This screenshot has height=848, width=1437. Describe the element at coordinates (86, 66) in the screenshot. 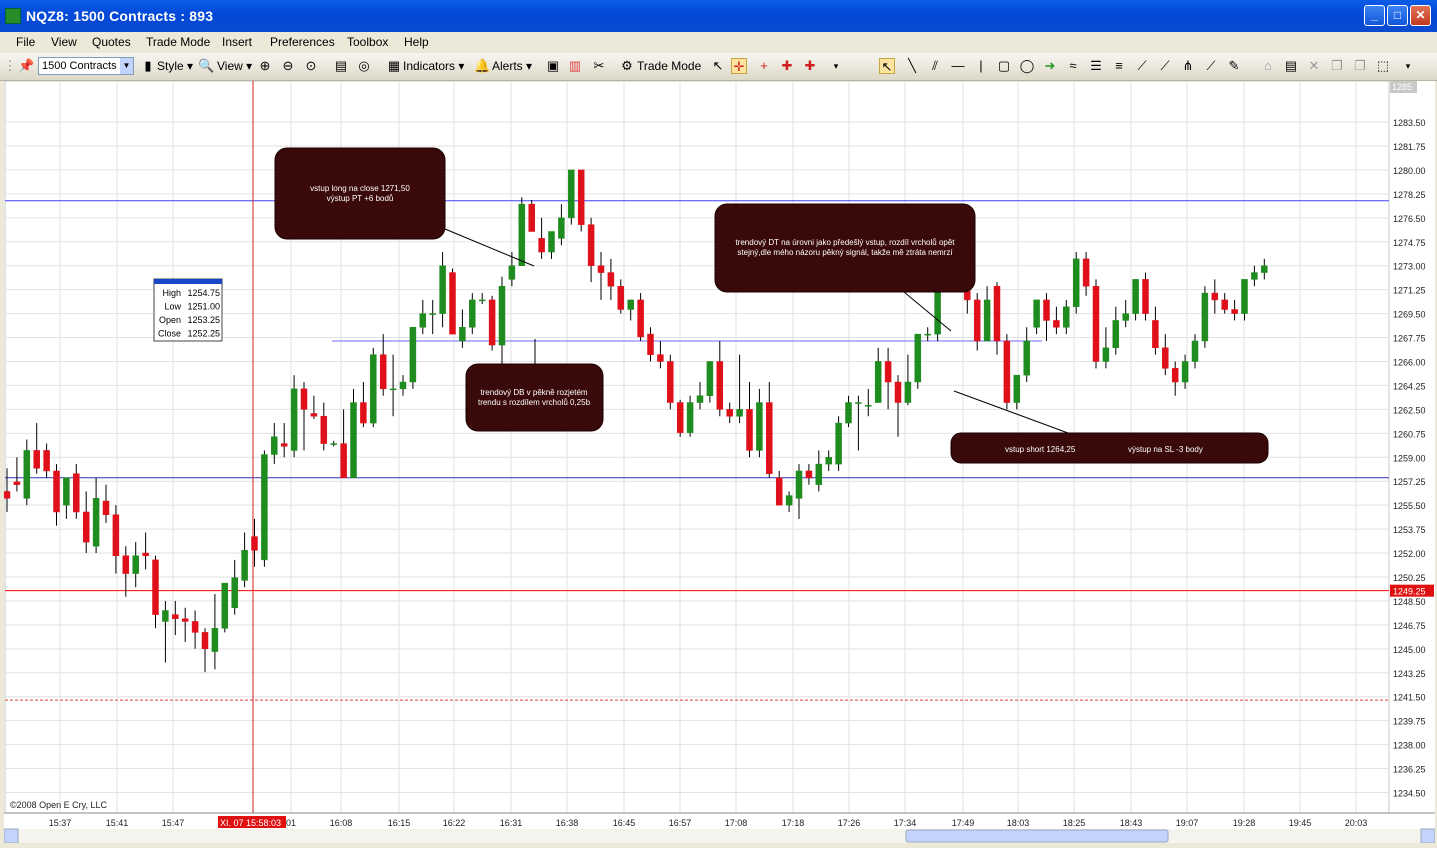

I see `contracts-select: 1500 Contracts ▼` at that location.